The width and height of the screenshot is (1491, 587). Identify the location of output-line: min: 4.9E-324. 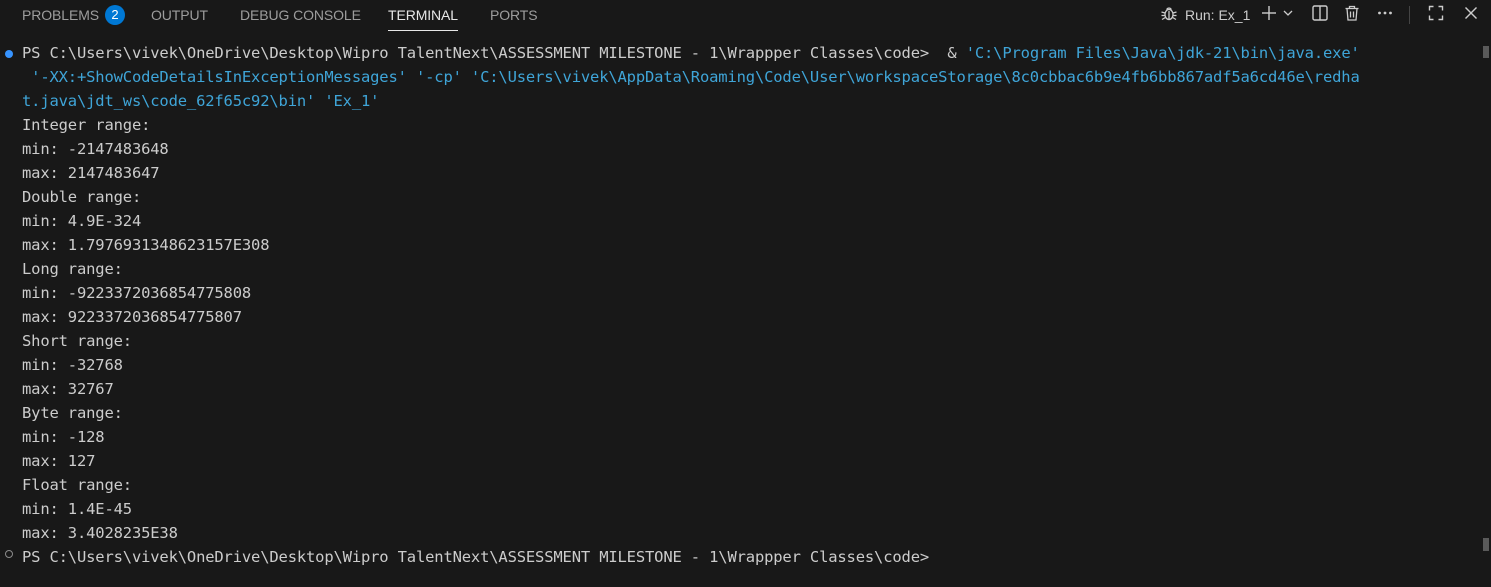
(82, 221).